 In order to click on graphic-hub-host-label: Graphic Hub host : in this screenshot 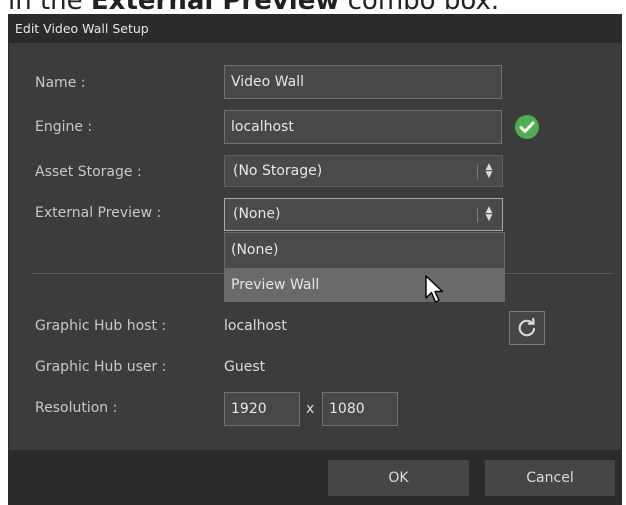, I will do `click(101, 326)`.